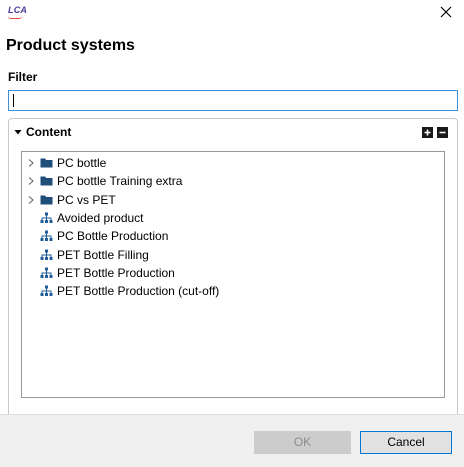 The image size is (464, 467). Describe the element at coordinates (113, 236) in the screenshot. I see `tree-item-label: PC Bottle Production` at that location.